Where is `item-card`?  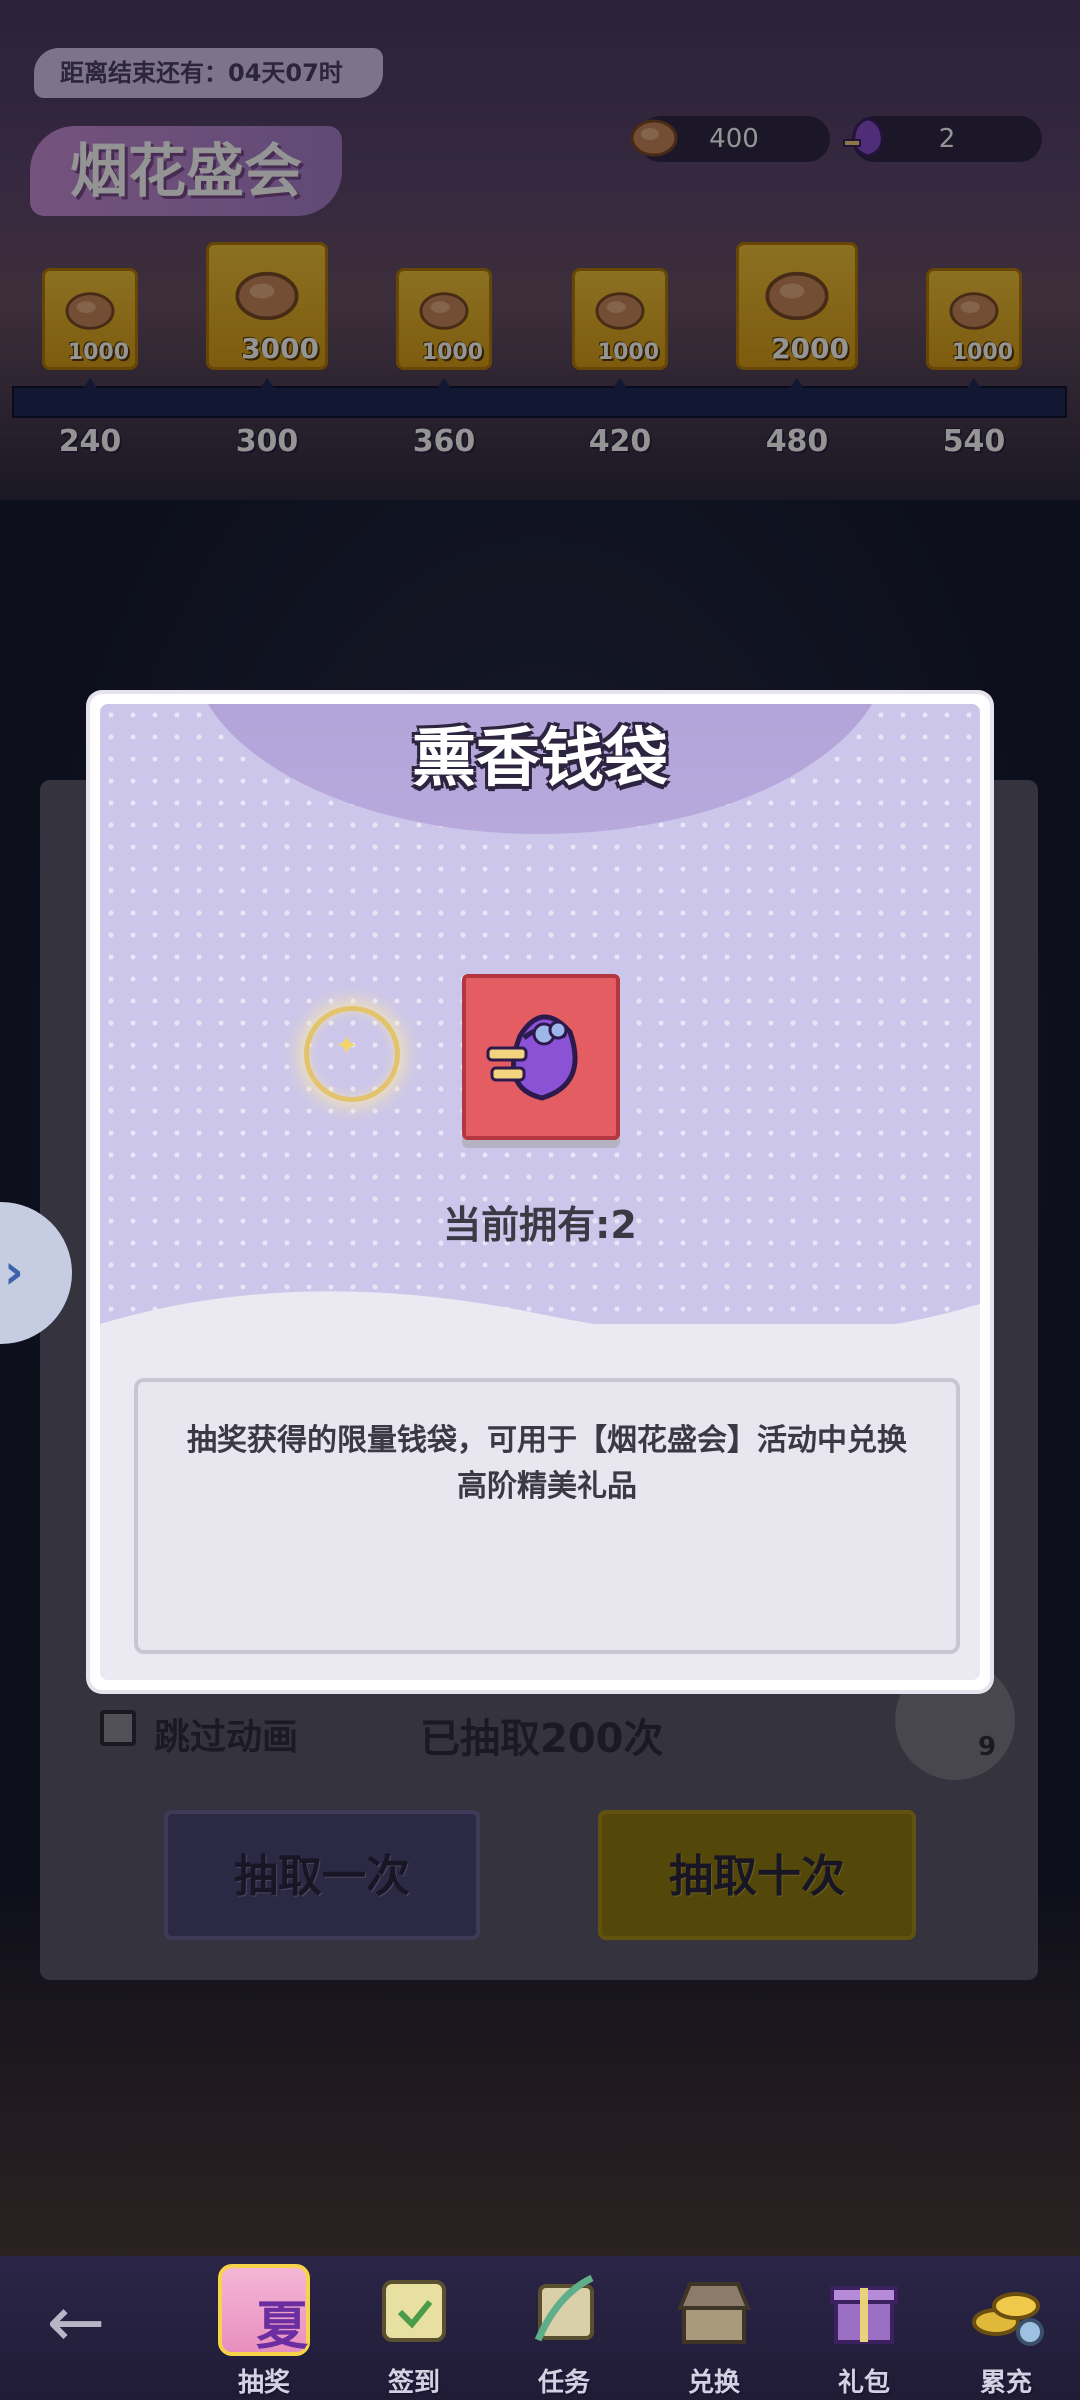 item-card is located at coordinates (541, 1057).